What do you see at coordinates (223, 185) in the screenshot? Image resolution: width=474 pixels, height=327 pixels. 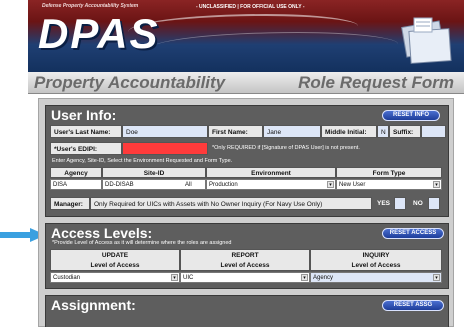 I see `environment-value: Production` at bounding box center [223, 185].